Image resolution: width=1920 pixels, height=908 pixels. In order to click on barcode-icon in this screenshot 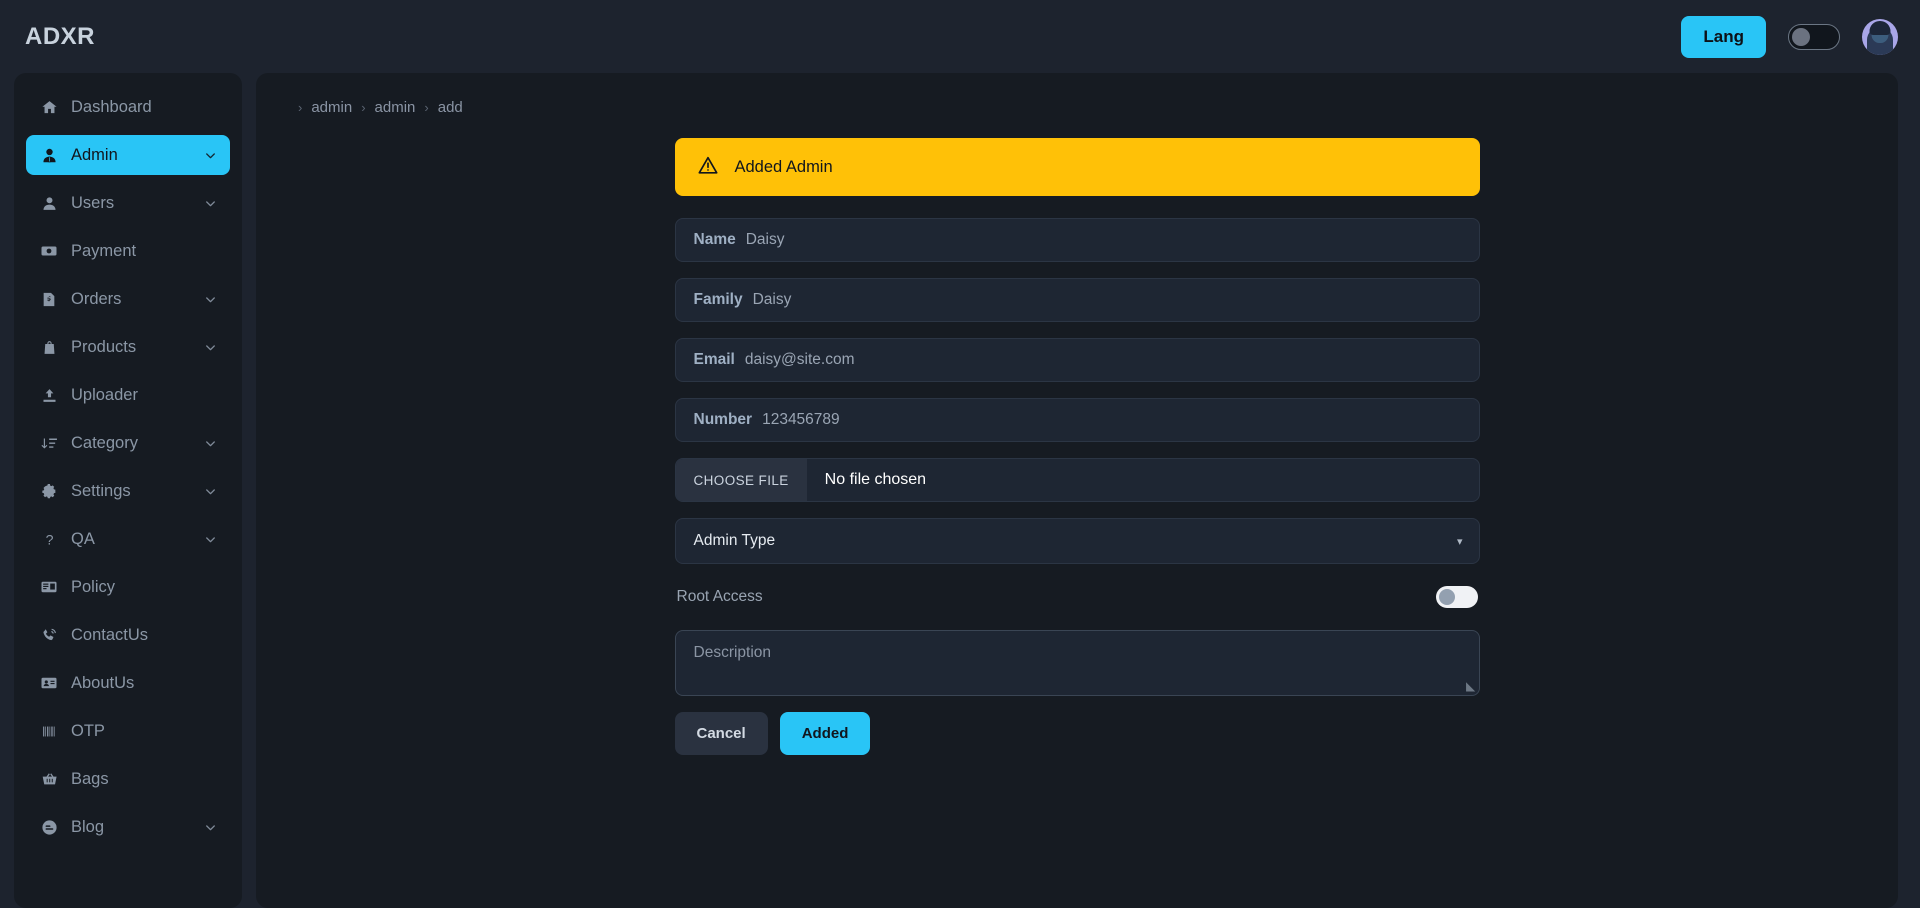, I will do `click(49, 731)`.